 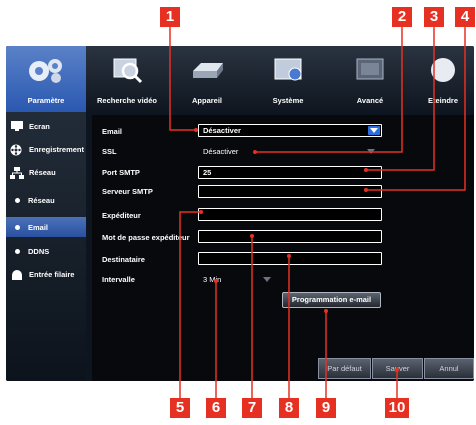 What do you see at coordinates (180, 408) in the screenshot?
I see `callout-5: 5` at bounding box center [180, 408].